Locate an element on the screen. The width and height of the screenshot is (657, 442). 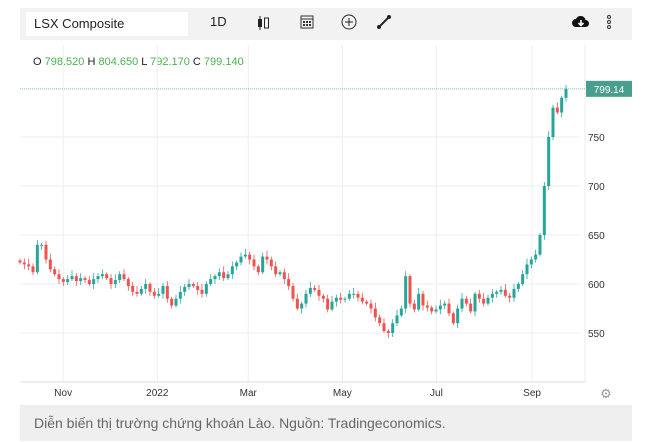
x-tick-label: Nov is located at coordinates (63, 393).